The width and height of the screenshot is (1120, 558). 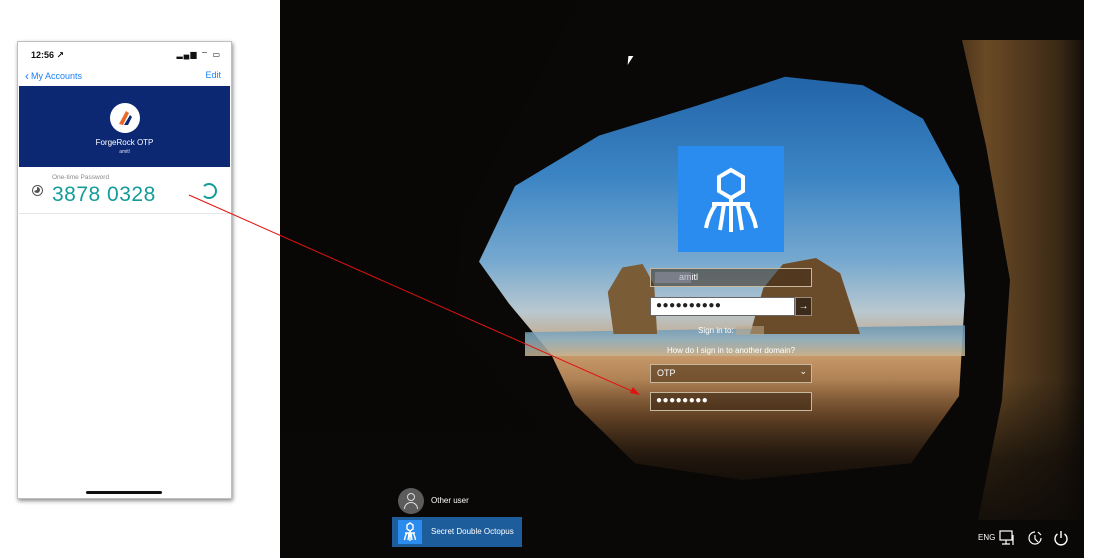 I want to click on sign-in-domain: Sign in to:, so click(x=731, y=330).